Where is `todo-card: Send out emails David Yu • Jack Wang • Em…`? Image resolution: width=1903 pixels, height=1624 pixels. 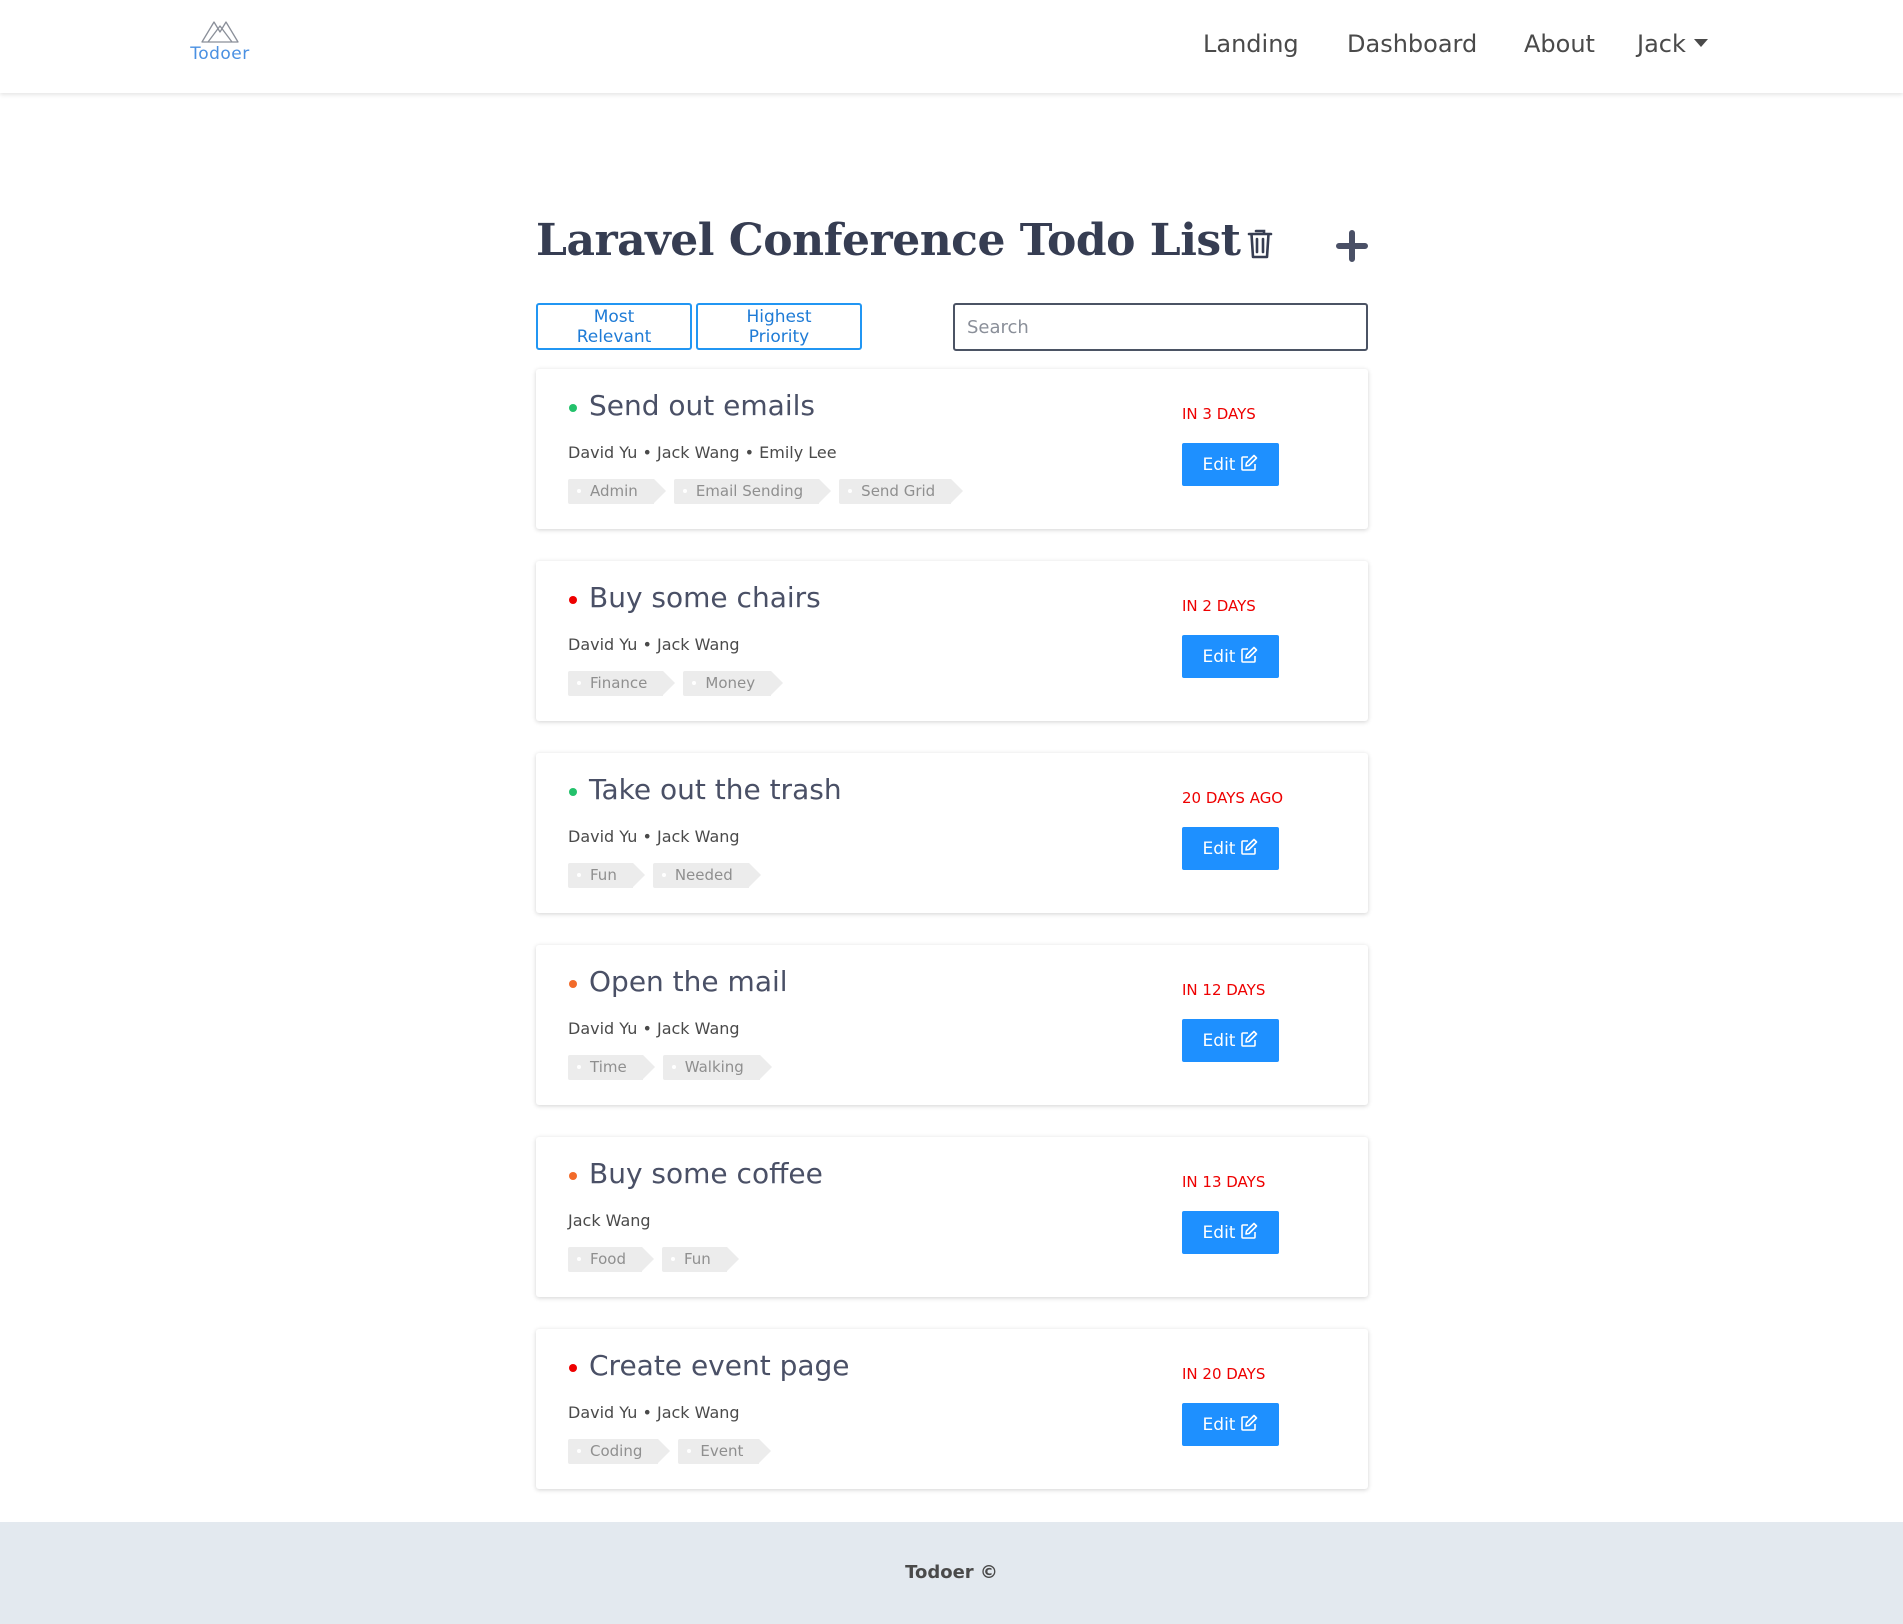
todo-card: Send out emails David Yu • Jack Wang • Em… is located at coordinates (952, 449).